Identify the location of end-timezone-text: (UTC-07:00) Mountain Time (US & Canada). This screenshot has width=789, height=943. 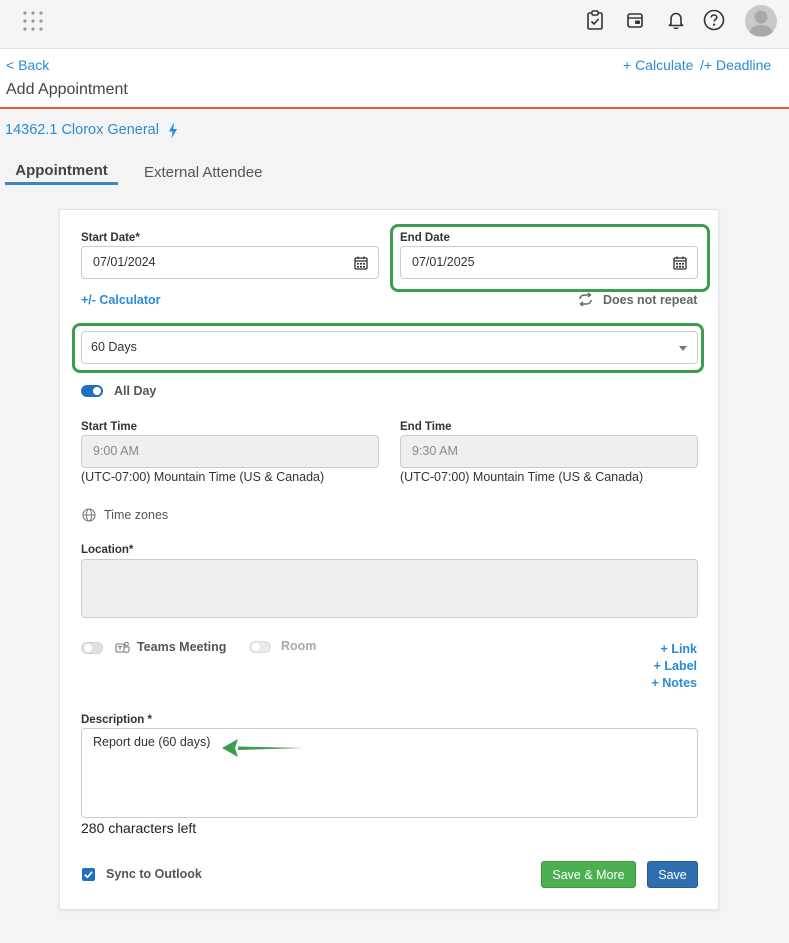
(522, 477).